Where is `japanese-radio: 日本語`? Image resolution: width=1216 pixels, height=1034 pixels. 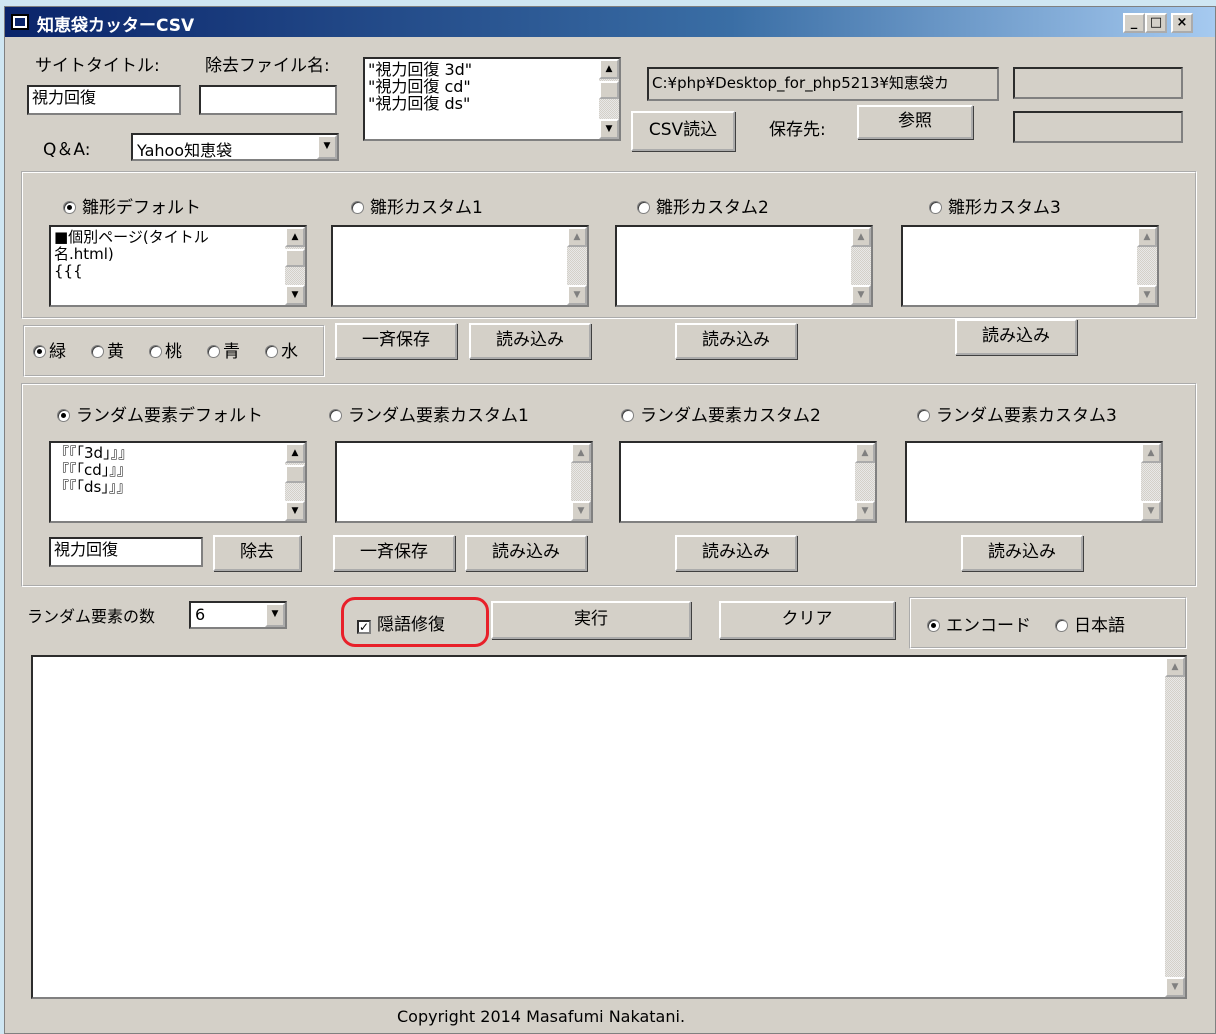 japanese-radio: 日本語 is located at coordinates (1090, 623).